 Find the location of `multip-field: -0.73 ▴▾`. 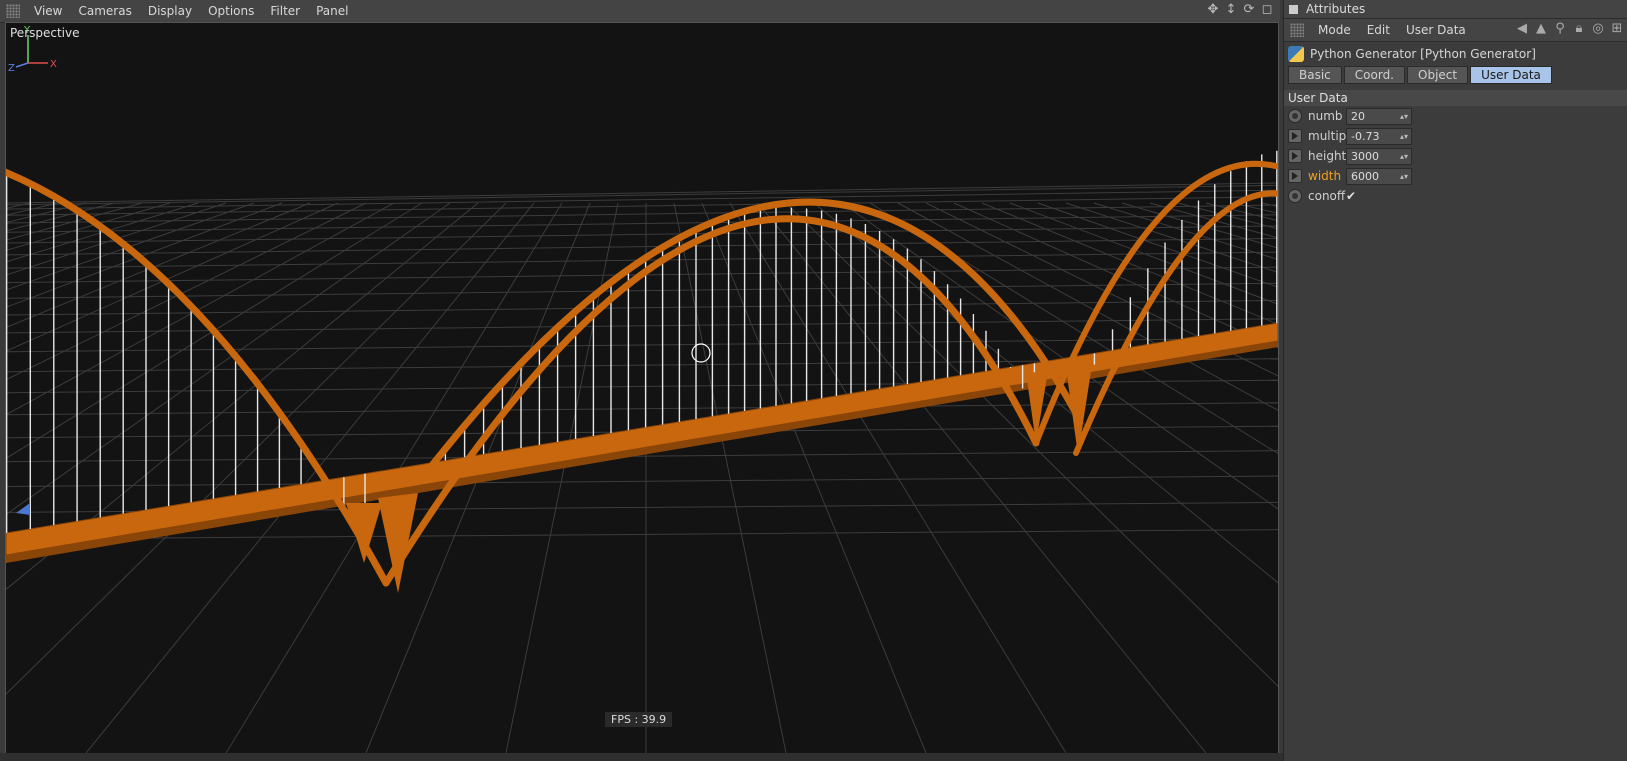

multip-field: -0.73 ▴▾ is located at coordinates (1379, 136).